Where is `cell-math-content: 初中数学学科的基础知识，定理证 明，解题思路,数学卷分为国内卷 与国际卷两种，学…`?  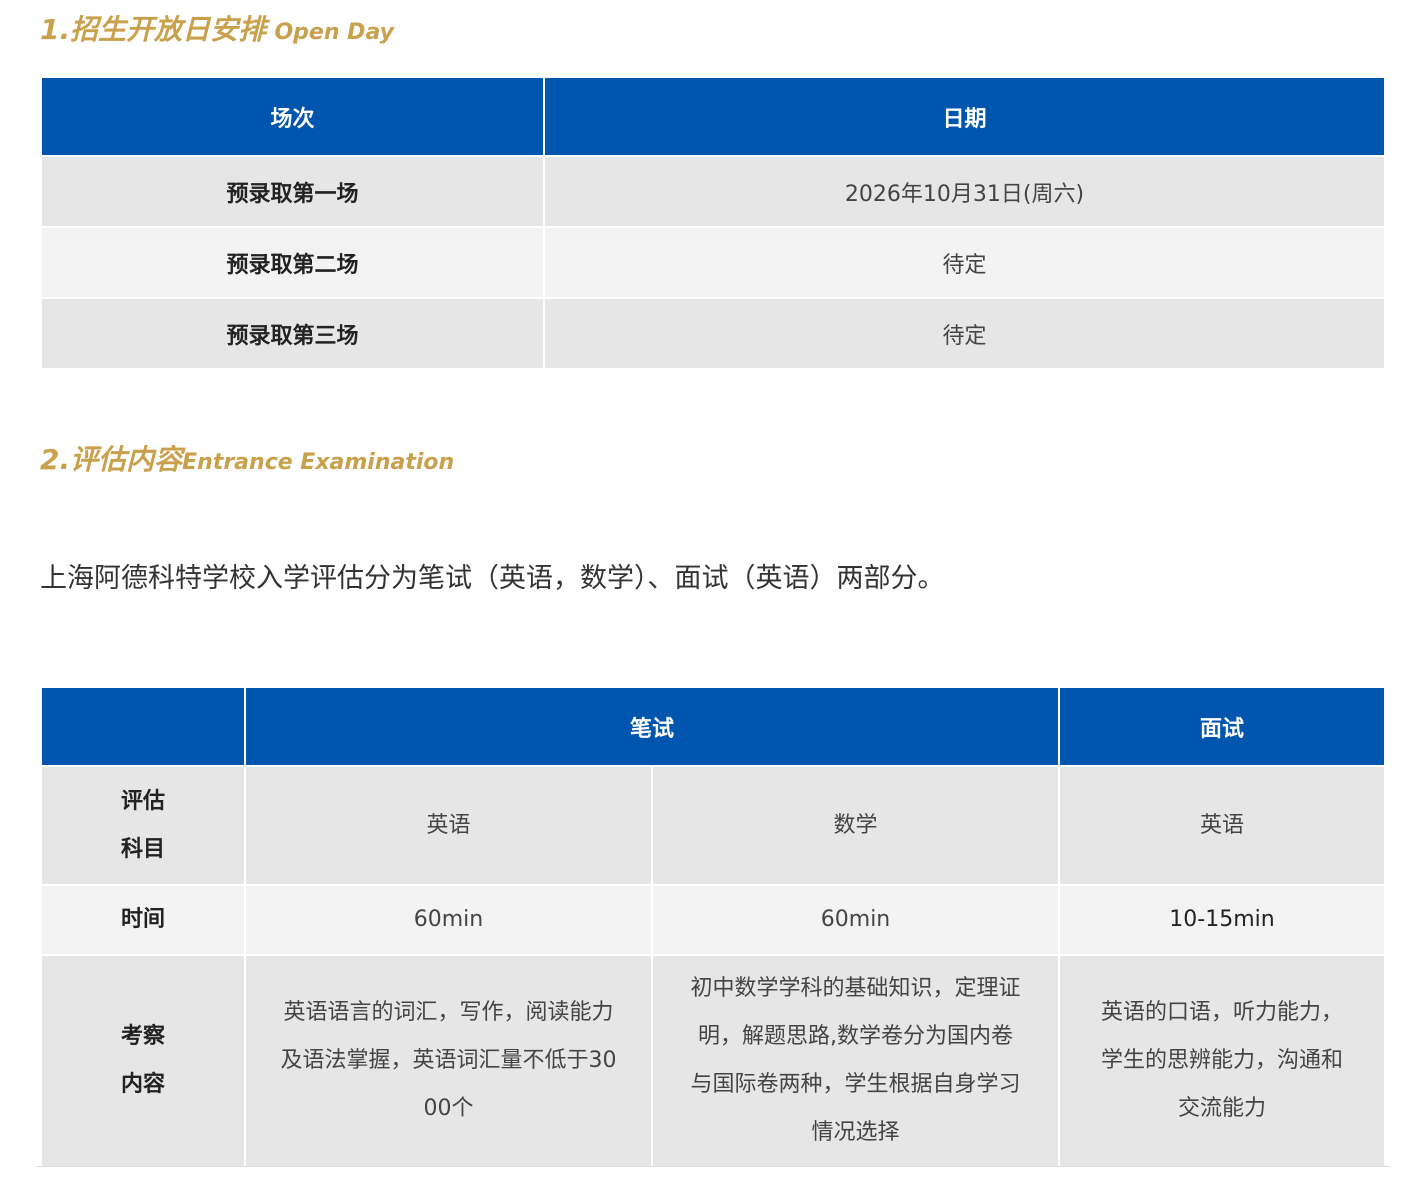 cell-math-content: 初中数学学科的基础知识，定理证 明，解题思路,数学卷分为国内卷 与国际卷两种，学… is located at coordinates (856, 1060).